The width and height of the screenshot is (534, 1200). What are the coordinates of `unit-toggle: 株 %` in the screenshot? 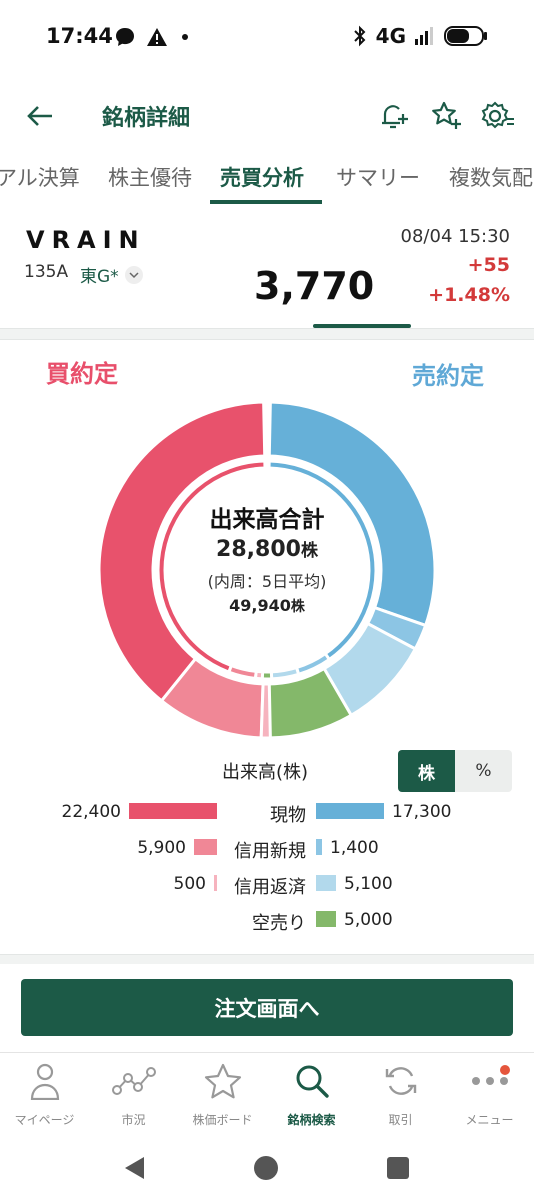 It's located at (455, 771).